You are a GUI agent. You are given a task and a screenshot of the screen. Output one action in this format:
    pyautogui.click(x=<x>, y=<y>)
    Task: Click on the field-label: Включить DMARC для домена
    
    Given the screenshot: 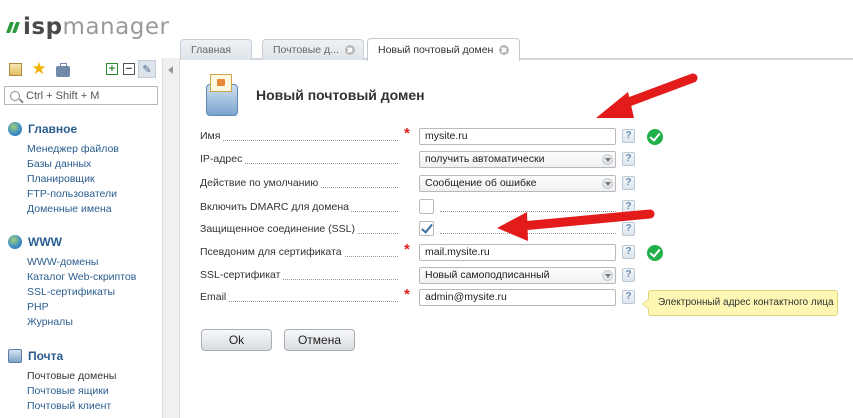 What is the action you would take?
    pyautogui.click(x=275, y=207)
    